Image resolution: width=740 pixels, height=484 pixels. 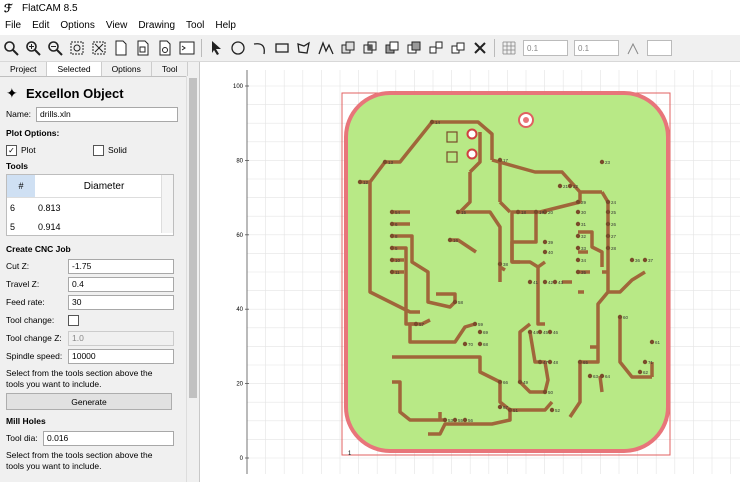 What do you see at coordinates (596, 48) in the screenshot?
I see `grid-y-field: 0.1` at bounding box center [596, 48].